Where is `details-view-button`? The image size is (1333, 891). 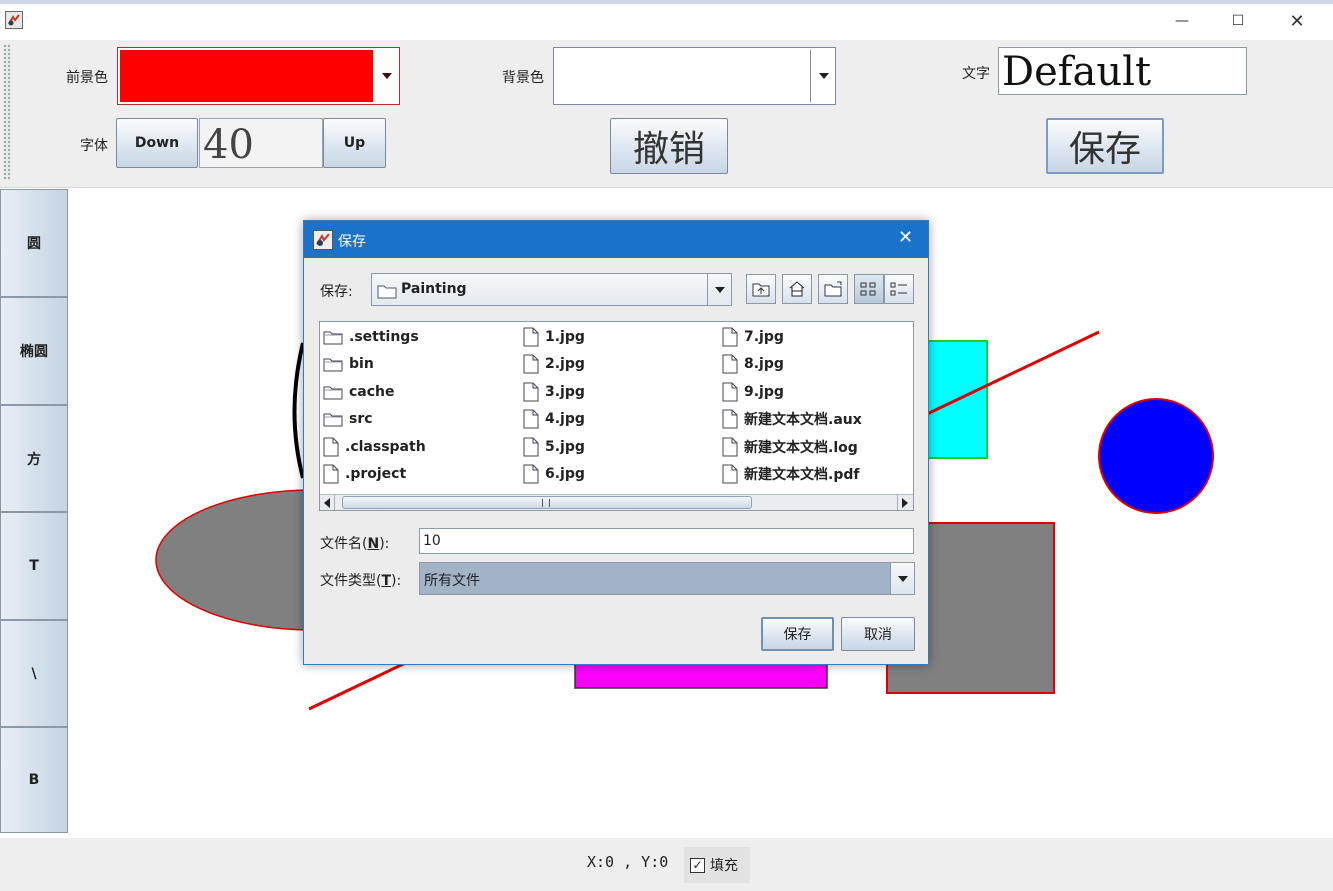 details-view-button is located at coordinates (899, 289).